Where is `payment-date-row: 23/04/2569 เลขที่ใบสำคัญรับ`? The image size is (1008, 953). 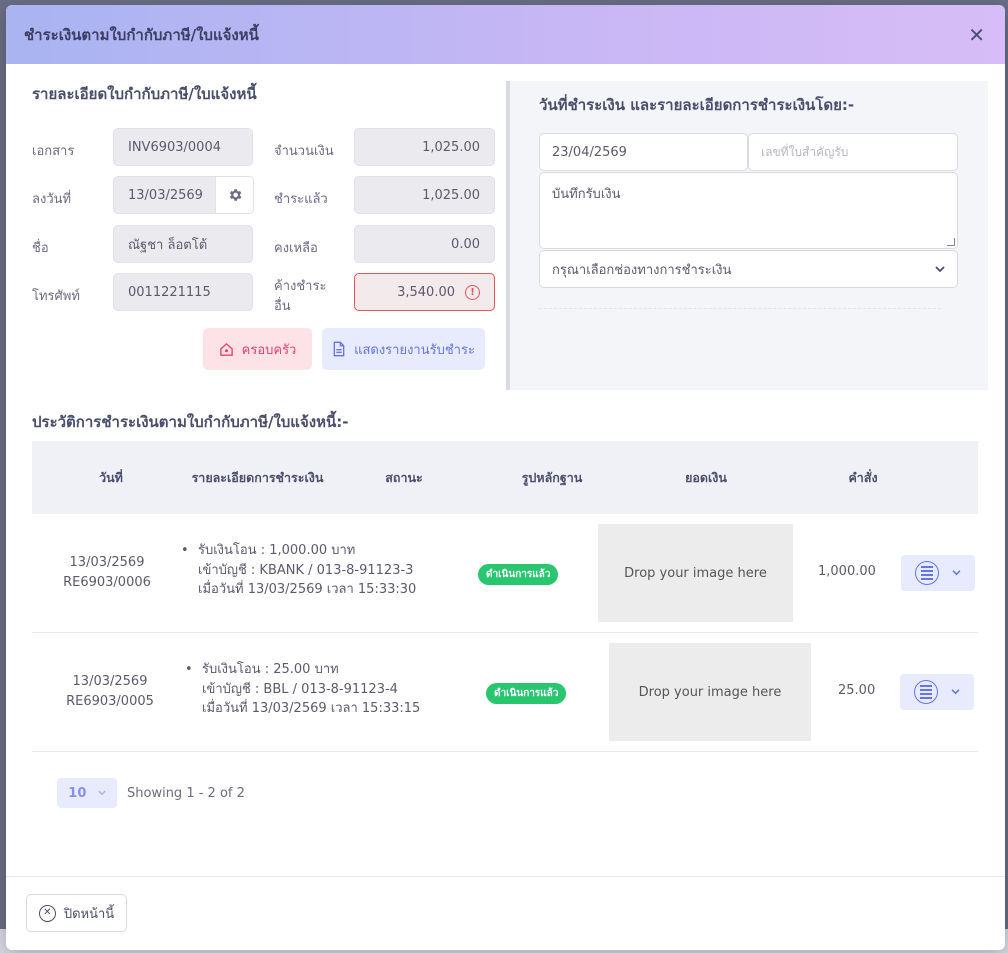
payment-date-row: 23/04/2569 เลขที่ใบสำคัญรับ is located at coordinates (748, 152).